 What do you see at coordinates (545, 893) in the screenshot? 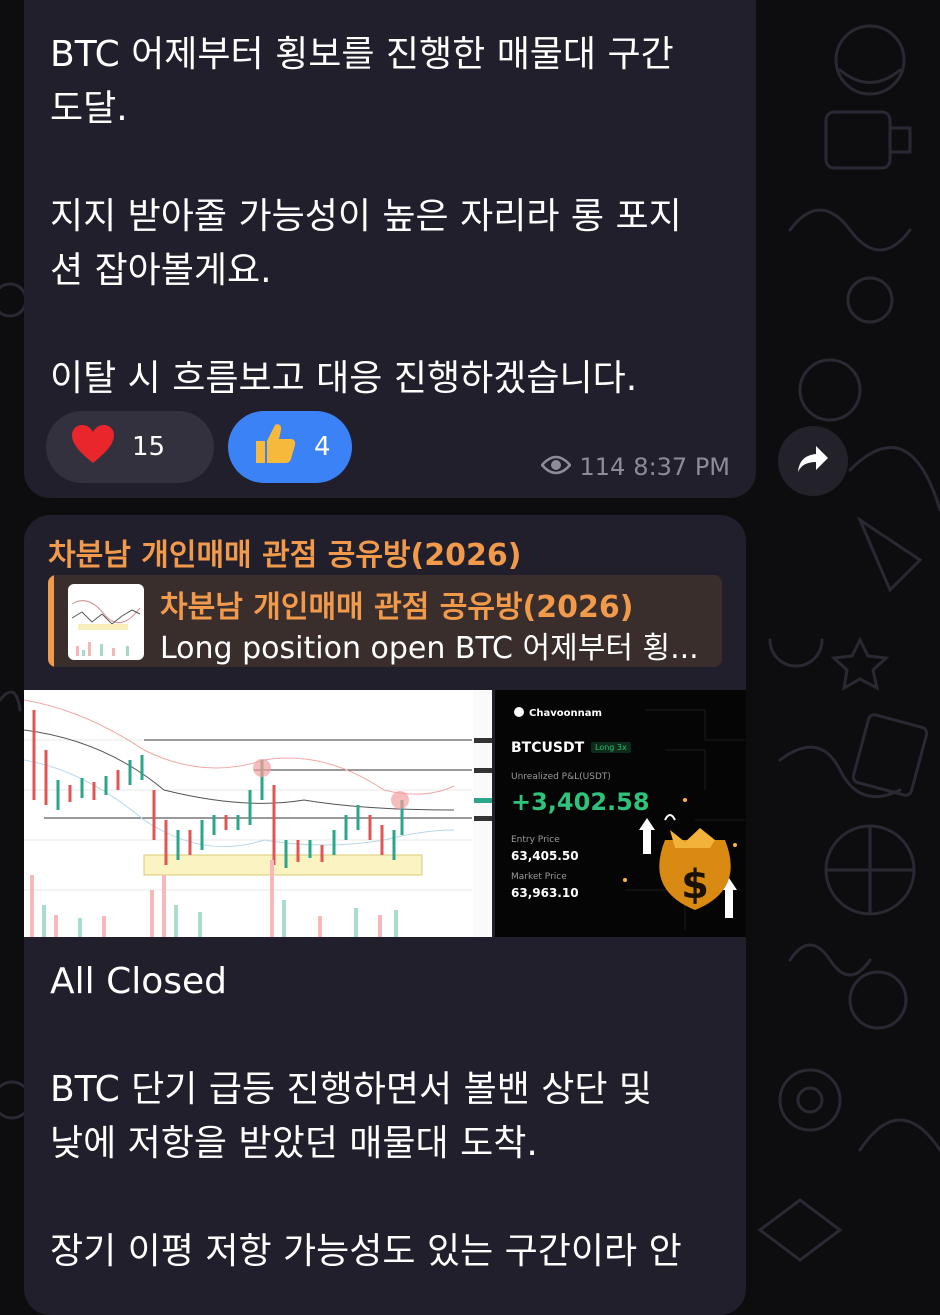
I see `card-market-price: 63,963.10` at bounding box center [545, 893].